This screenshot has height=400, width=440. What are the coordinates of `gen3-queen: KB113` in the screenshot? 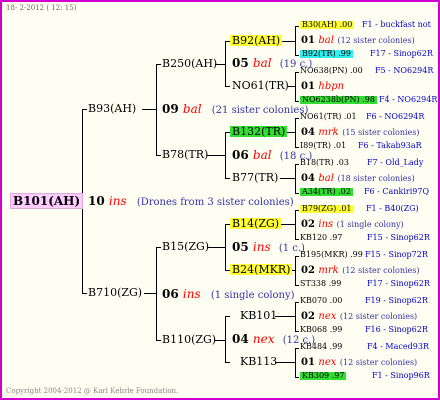 It's located at (258, 361).